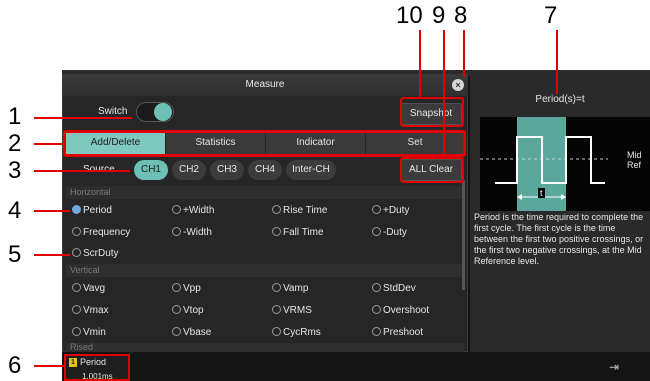  Describe the element at coordinates (292, 311) in the screenshot. I see `option-vrms: VRMS` at that location.